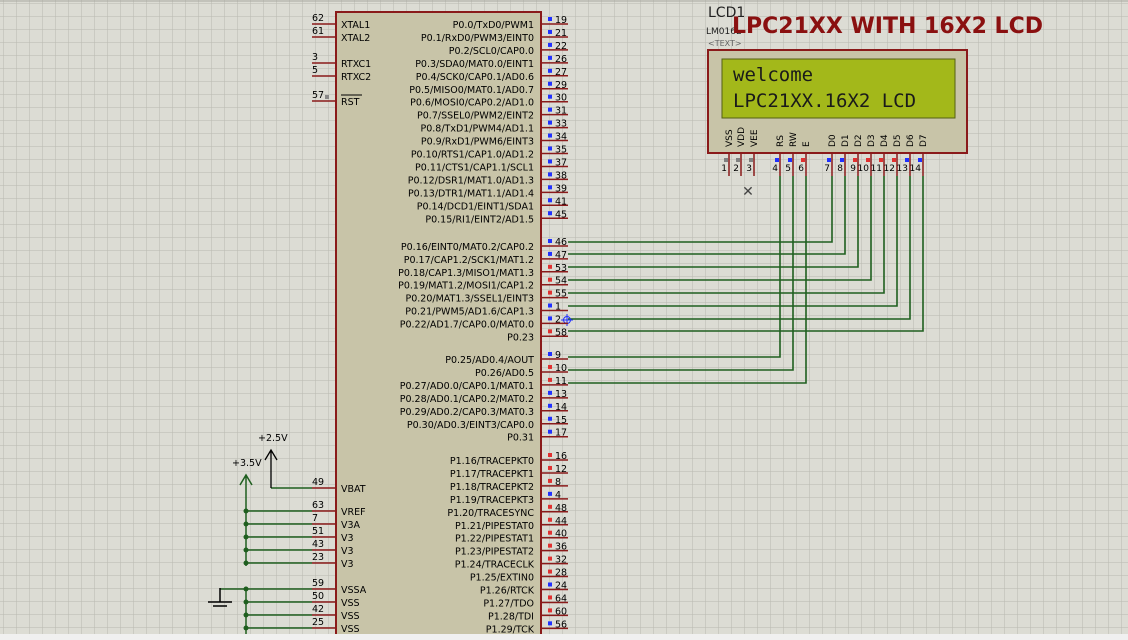  Describe the element at coordinates (494, 552) in the screenshot. I see `right-pin-label: P1.23/PIPESTAT2` at that location.